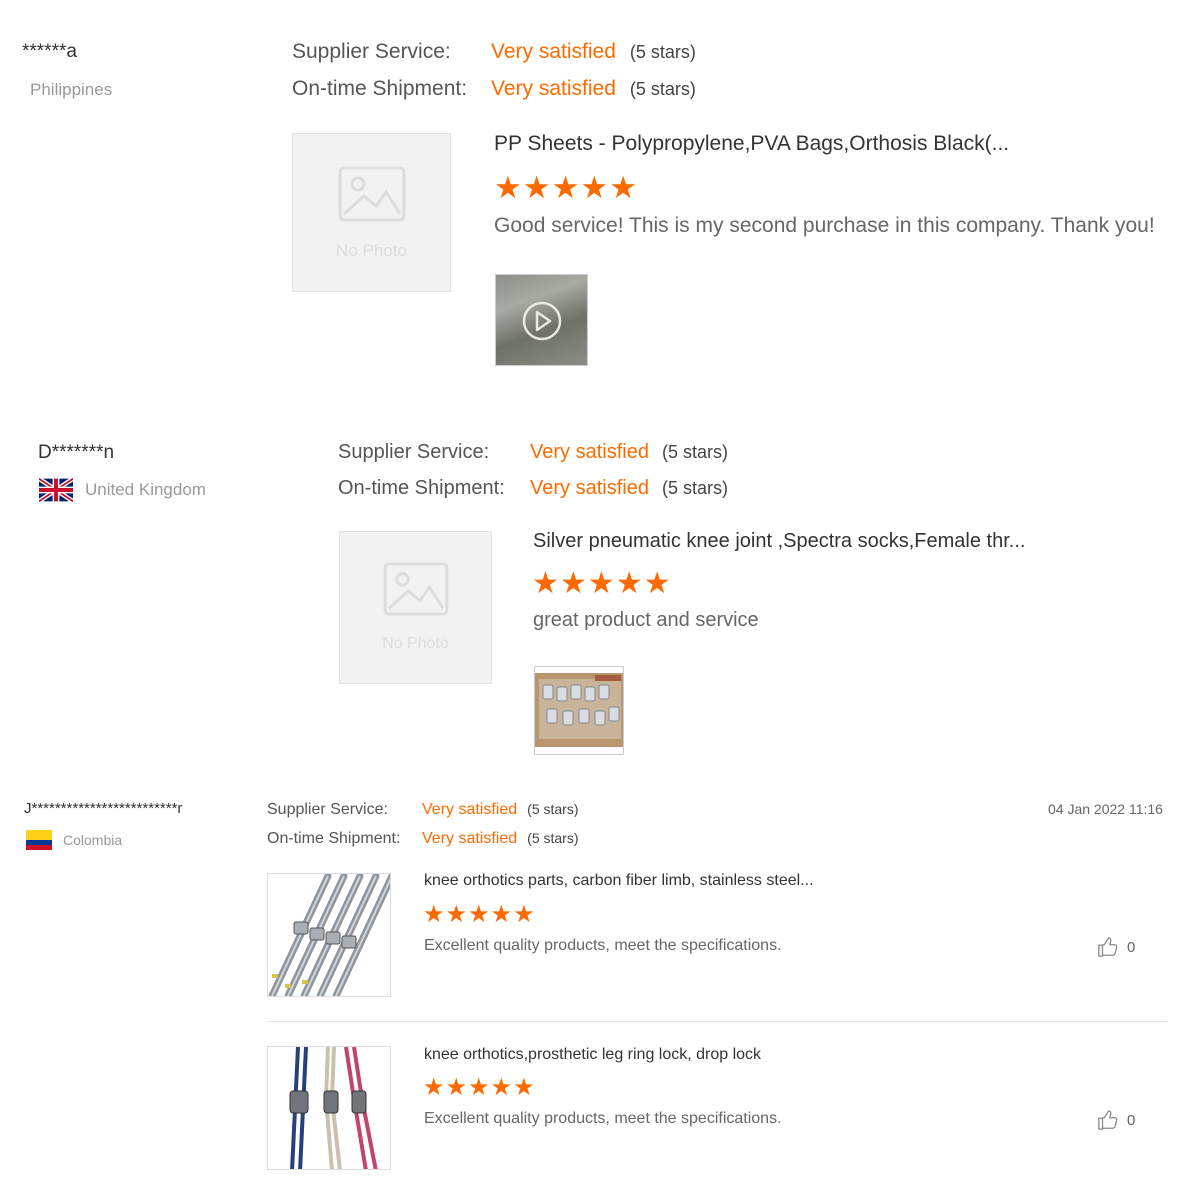 This screenshot has height=1200, width=1200. Describe the element at coordinates (103, 808) in the screenshot. I see `buyer-name: J*************************r` at that location.